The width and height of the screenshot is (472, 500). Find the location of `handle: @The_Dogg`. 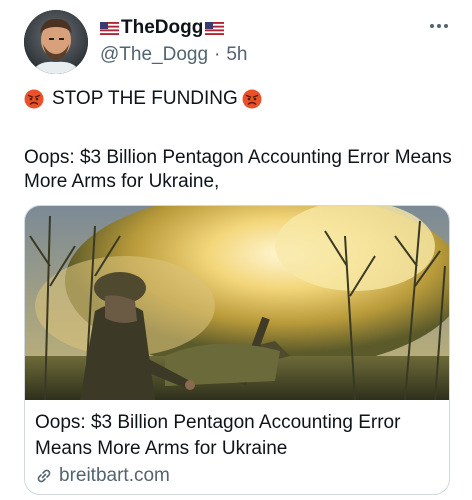

handle: @The_Dogg is located at coordinates (154, 55).